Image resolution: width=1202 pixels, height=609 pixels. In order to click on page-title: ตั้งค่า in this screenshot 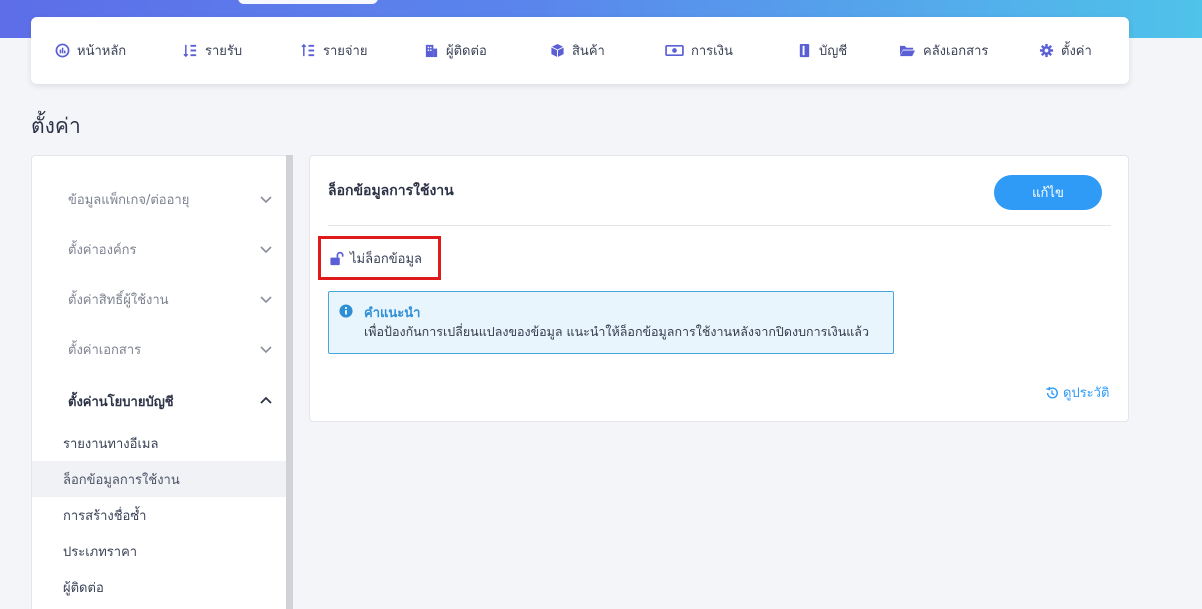, I will do `click(56, 126)`.